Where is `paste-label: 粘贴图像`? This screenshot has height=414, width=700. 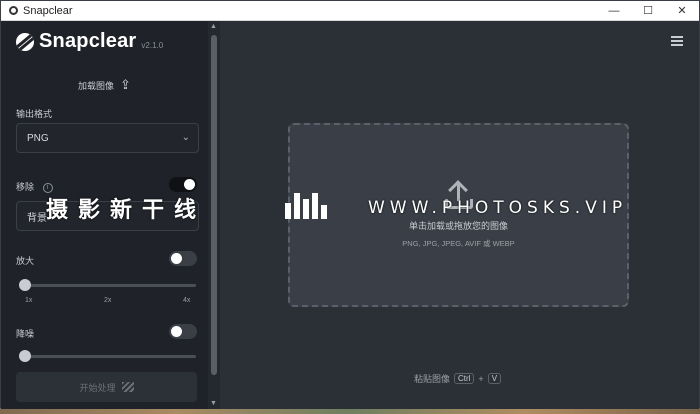
paste-label: 粘贴图像 is located at coordinates (431, 379).